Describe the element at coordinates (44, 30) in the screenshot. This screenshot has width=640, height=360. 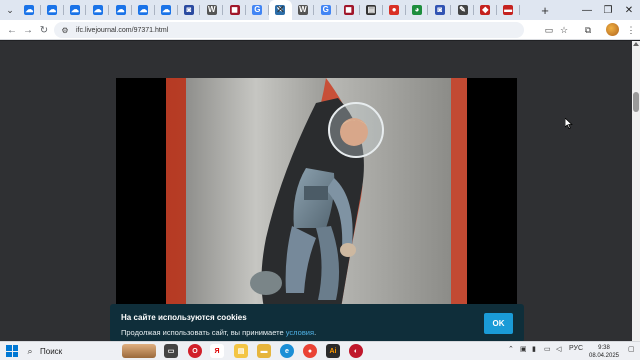
I see `reload-icon: ↻` at that location.